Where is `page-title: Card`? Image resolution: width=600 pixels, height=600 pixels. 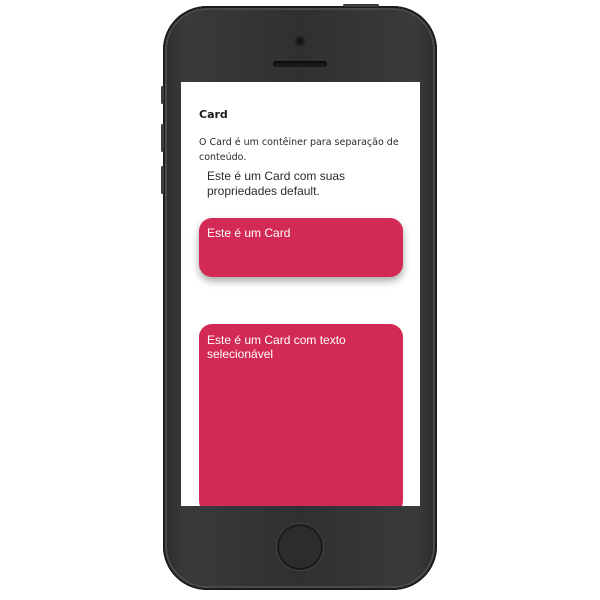
page-title: Card is located at coordinates (213, 114).